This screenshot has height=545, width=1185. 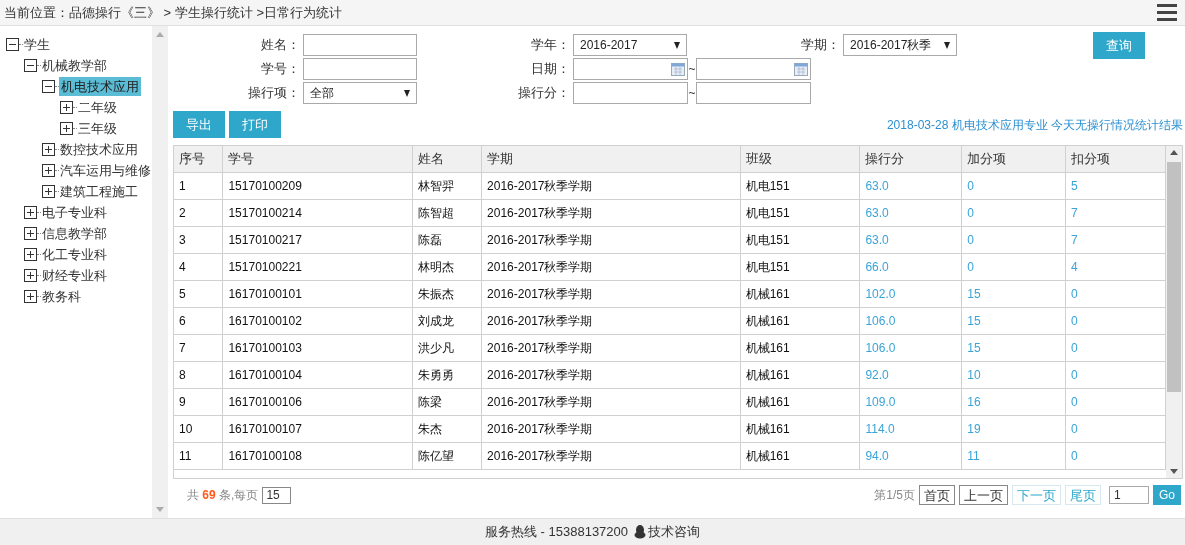 I want to click on table-cell: 66.0, so click(x=910, y=266).